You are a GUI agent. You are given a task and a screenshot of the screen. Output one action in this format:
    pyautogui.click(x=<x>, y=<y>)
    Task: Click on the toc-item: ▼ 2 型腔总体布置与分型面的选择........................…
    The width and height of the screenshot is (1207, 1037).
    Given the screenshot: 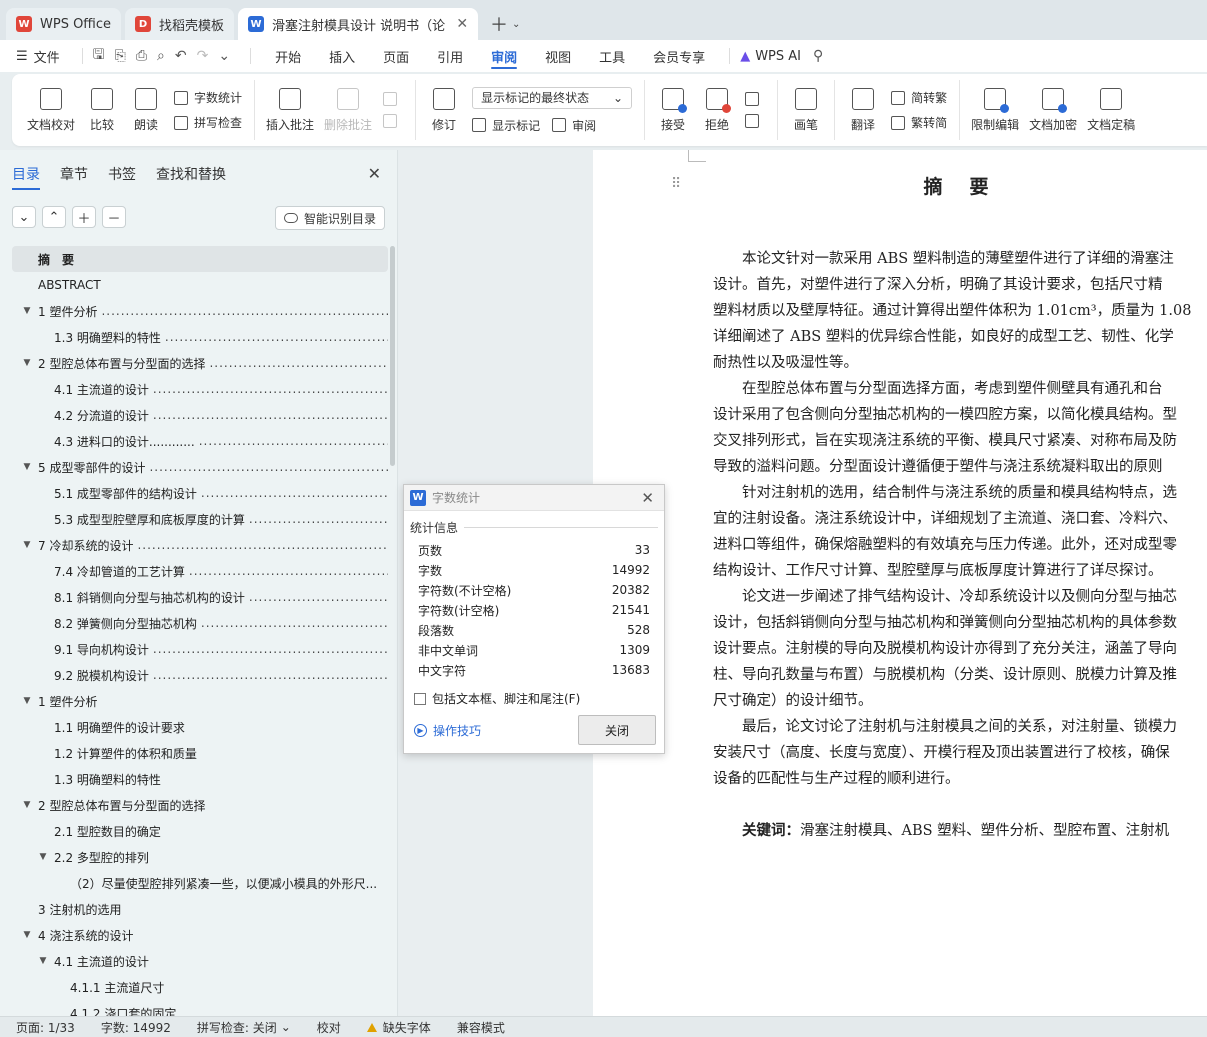 What is the action you would take?
    pyautogui.click(x=200, y=363)
    